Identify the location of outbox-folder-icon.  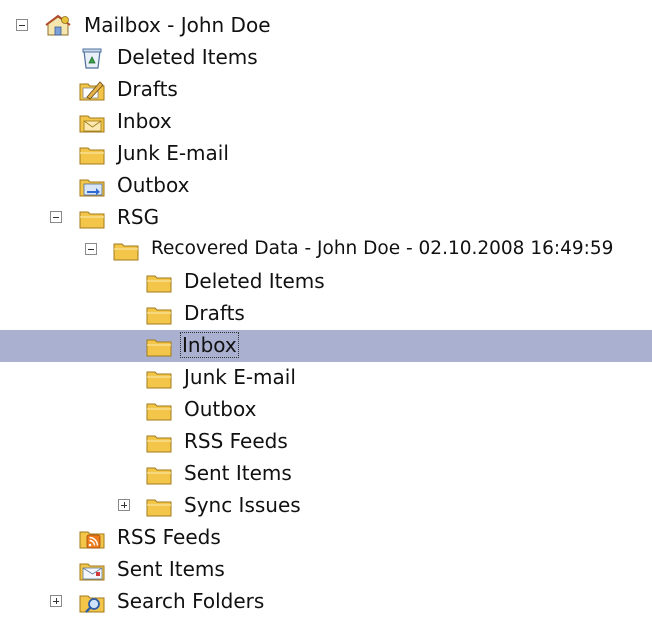
(92, 186).